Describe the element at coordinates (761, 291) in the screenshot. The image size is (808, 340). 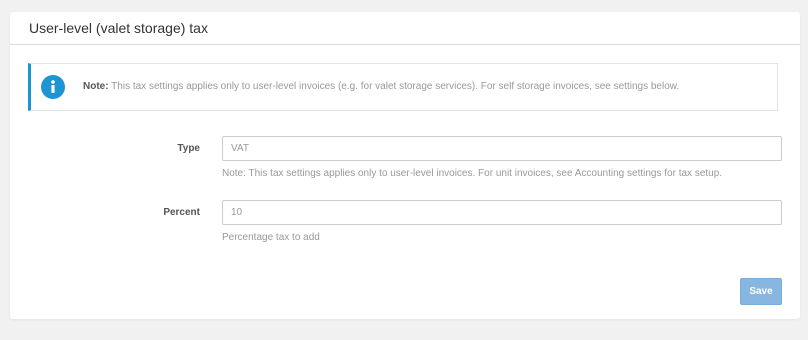
I see `save-button: Save` at that location.